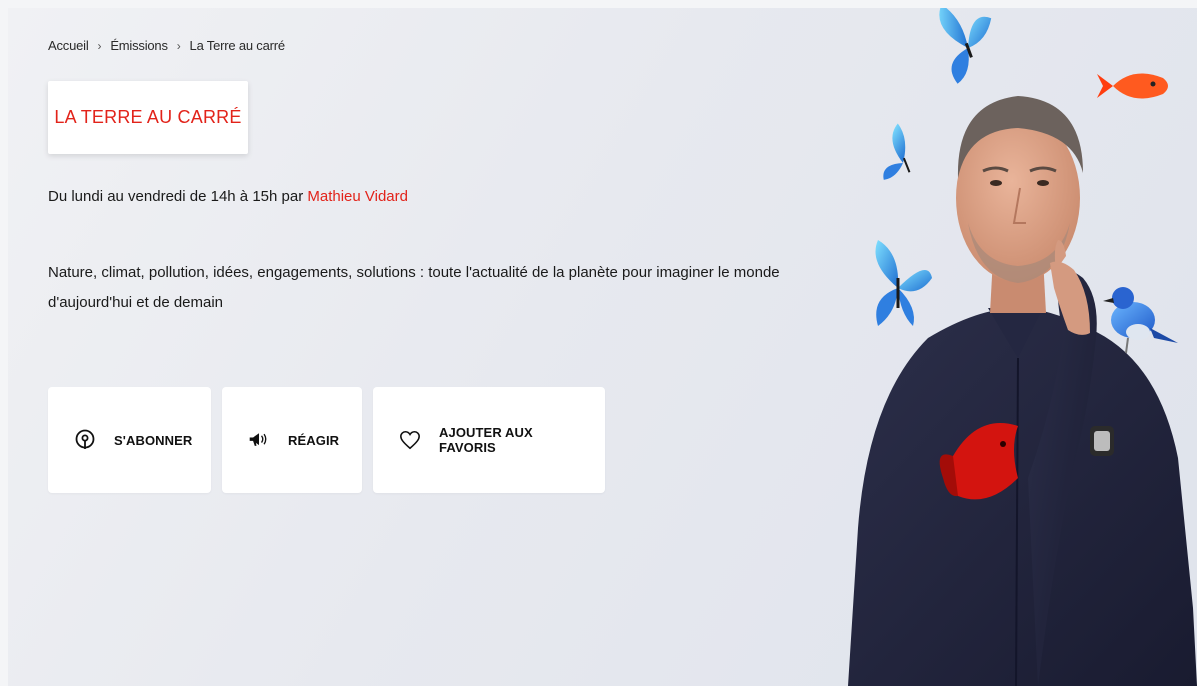 This screenshot has width=1197, height=686. I want to click on subscribe-button: S'ABONNER, so click(129, 440).